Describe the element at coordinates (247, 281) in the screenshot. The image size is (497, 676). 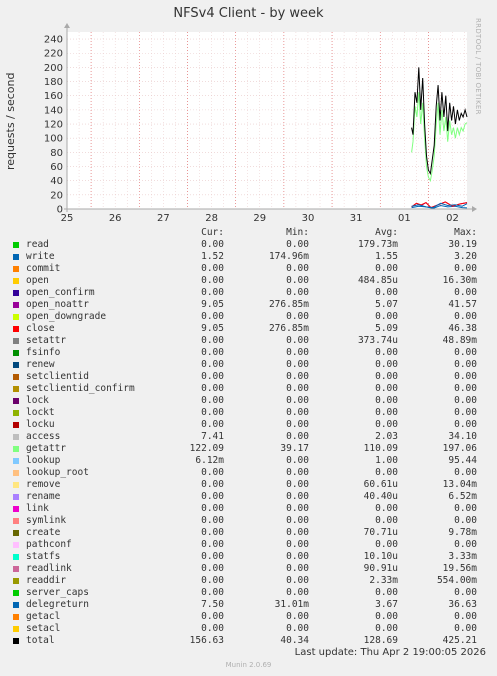
I see `legend-row: open 0.00 0.00 484.85u 16.30m` at that location.